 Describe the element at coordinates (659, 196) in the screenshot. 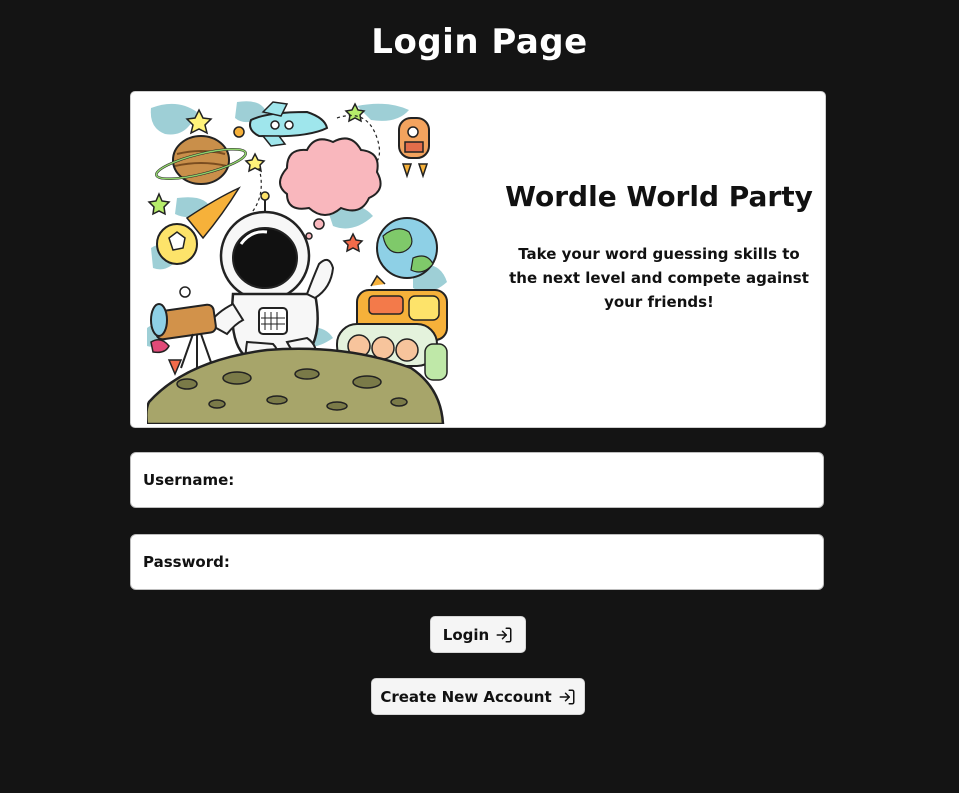

I see `hero-title: Wordle World Party` at that location.